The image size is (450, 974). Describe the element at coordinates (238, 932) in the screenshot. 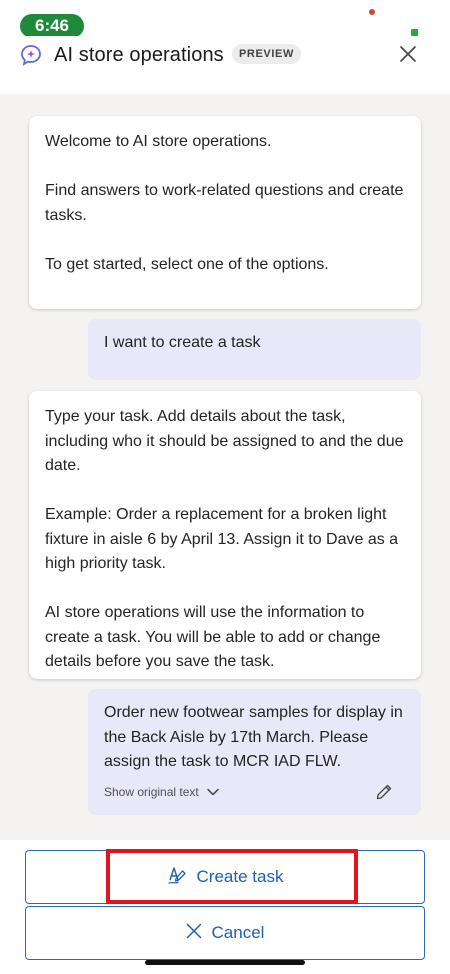

I see `cancel-label: Cancel` at that location.